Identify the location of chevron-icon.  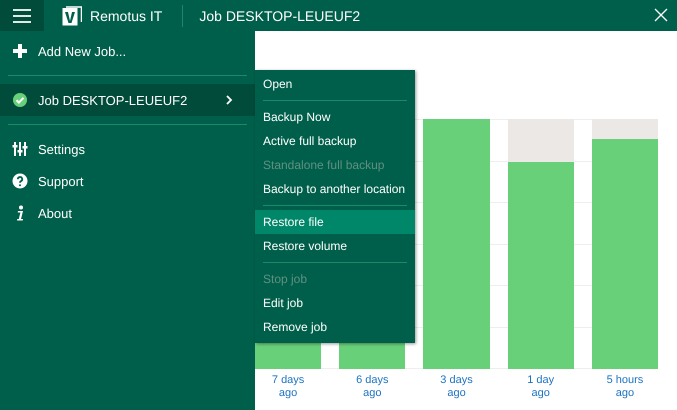
(229, 100).